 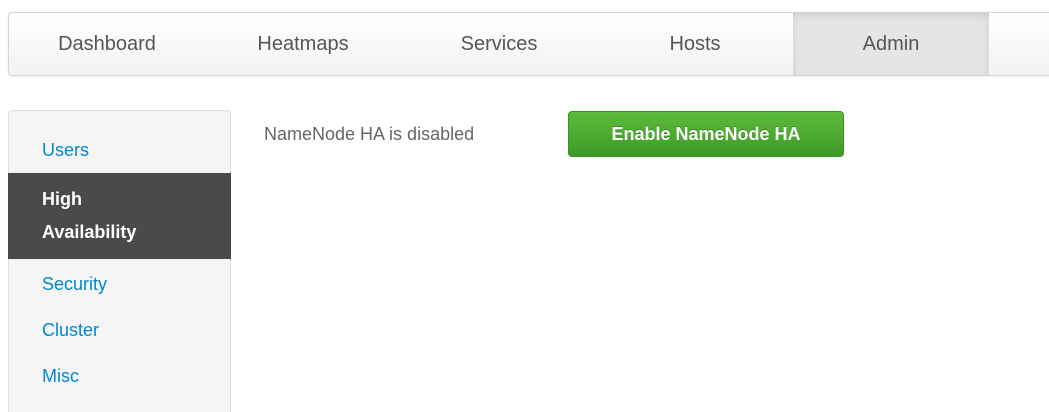 What do you see at coordinates (62, 199) in the screenshot?
I see `sidebar-item-label-line1: High` at bounding box center [62, 199].